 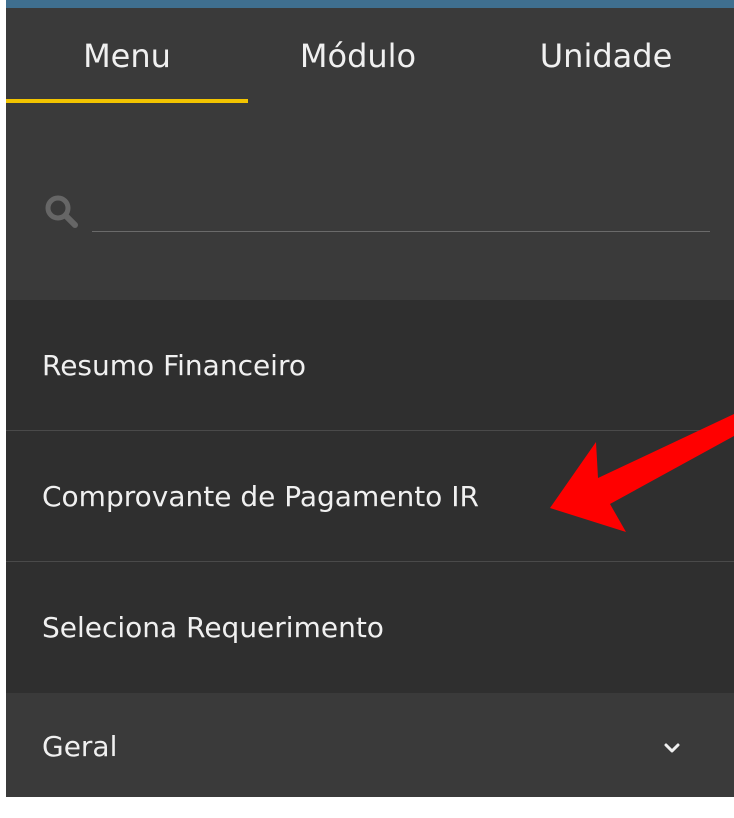 I want to click on tab-menu: Menu, so click(x=127, y=56).